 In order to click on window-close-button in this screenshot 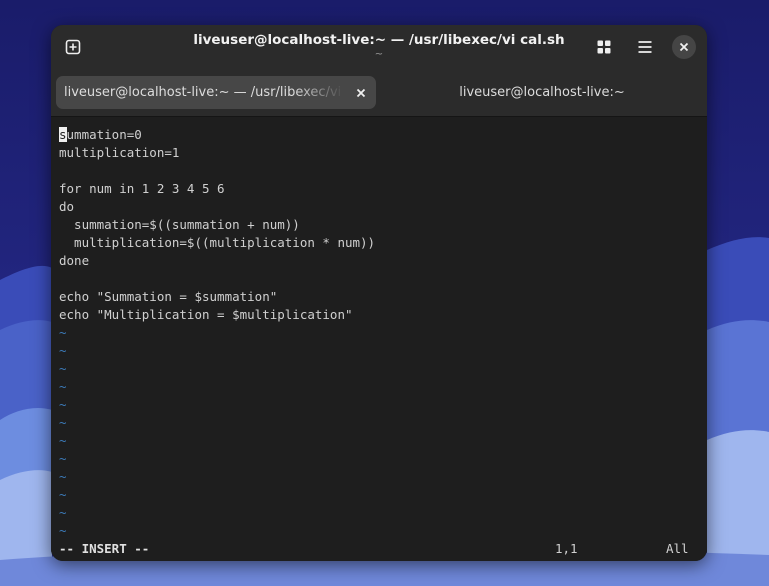, I will do `click(684, 47)`.